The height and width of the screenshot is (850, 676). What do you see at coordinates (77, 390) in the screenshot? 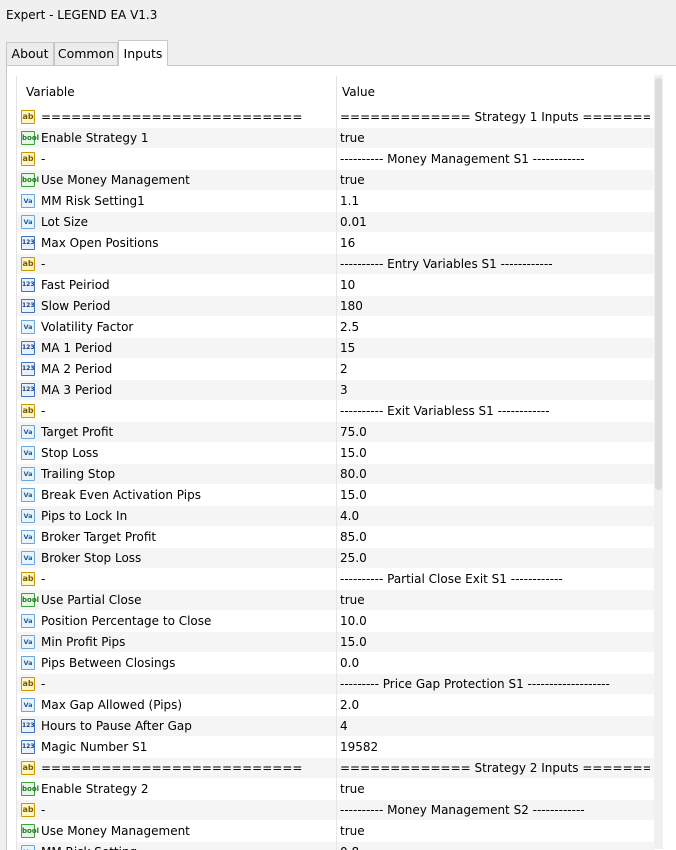
I see `variable-name: MA 3 Period` at bounding box center [77, 390].